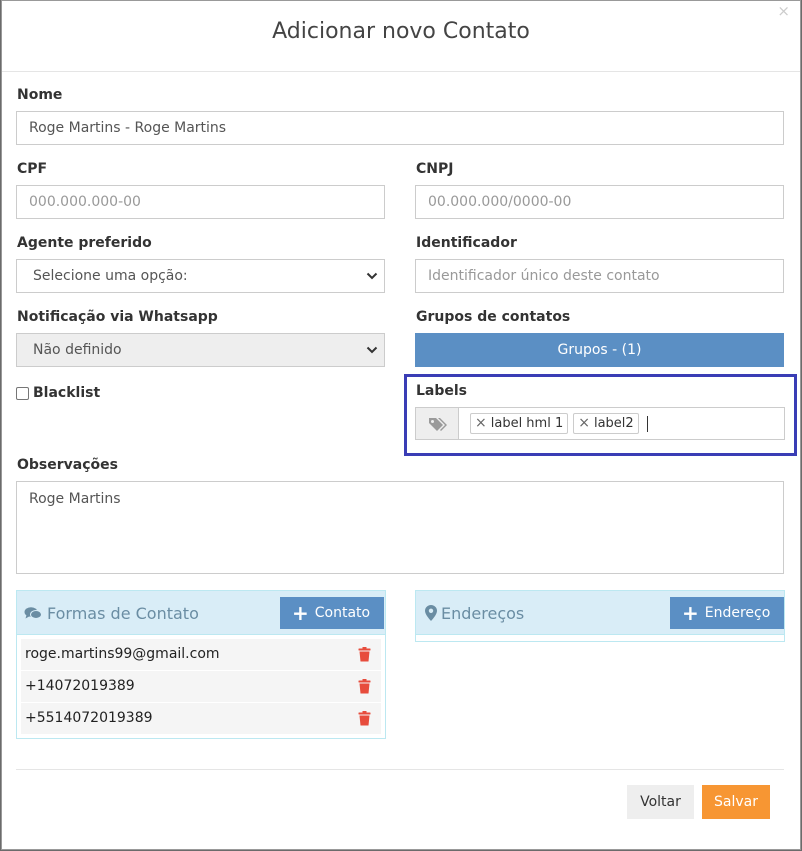  I want to click on observacoes-label: Observações, so click(67, 465).